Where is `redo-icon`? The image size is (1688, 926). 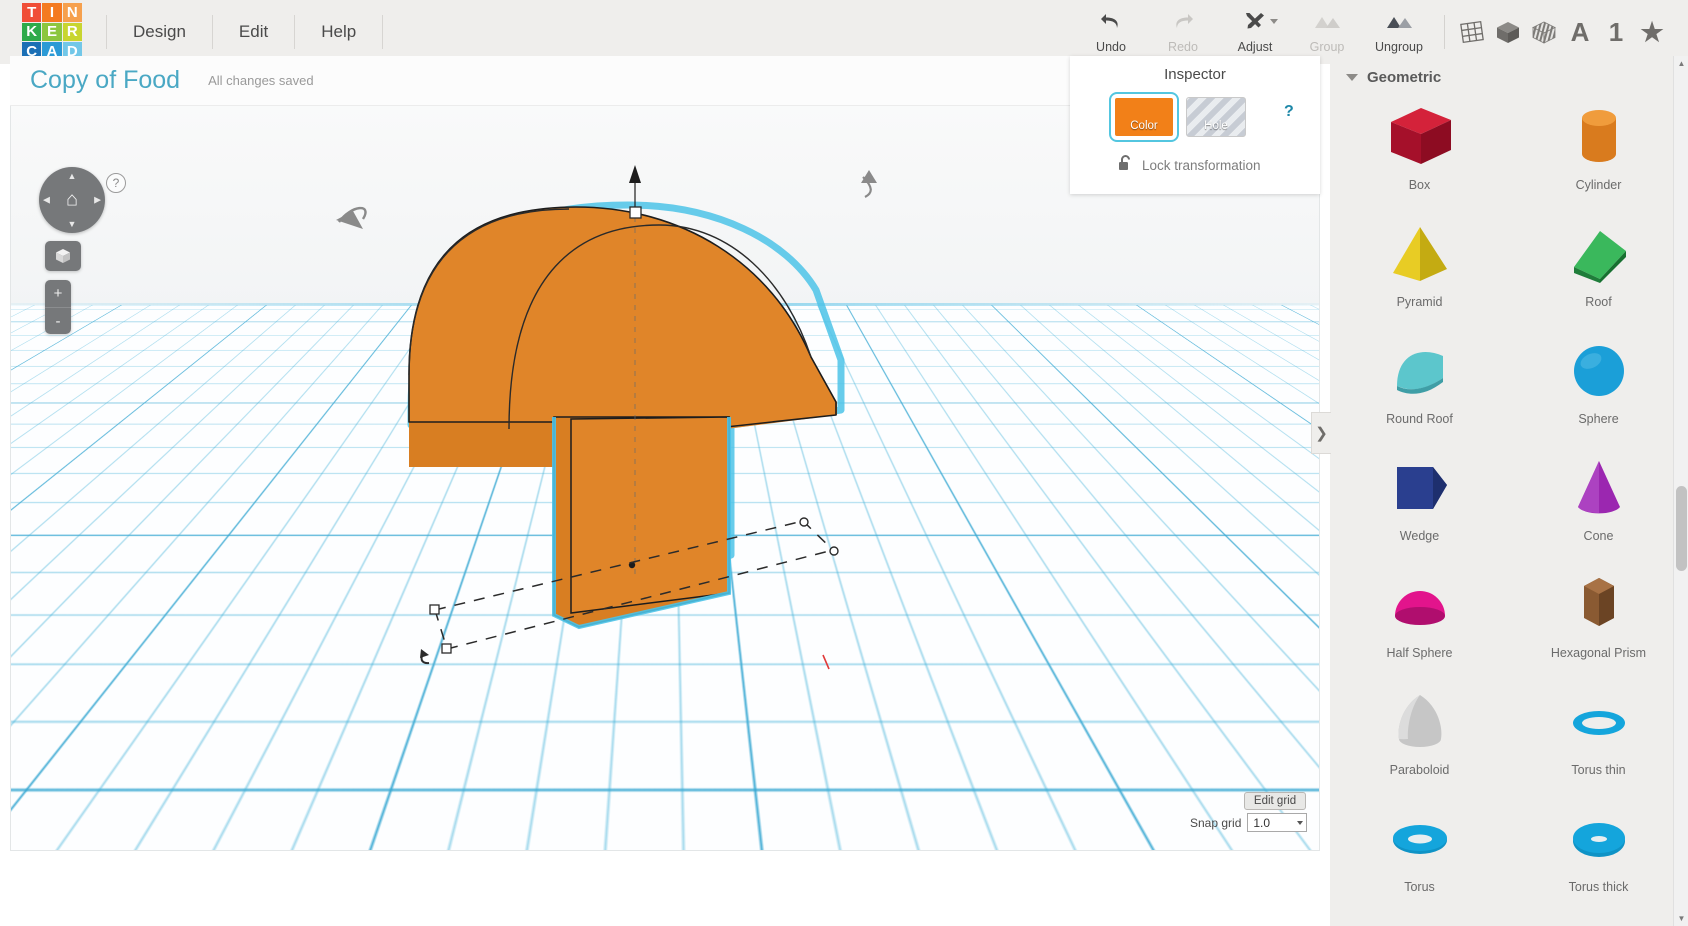 redo-icon is located at coordinates (1183, 23).